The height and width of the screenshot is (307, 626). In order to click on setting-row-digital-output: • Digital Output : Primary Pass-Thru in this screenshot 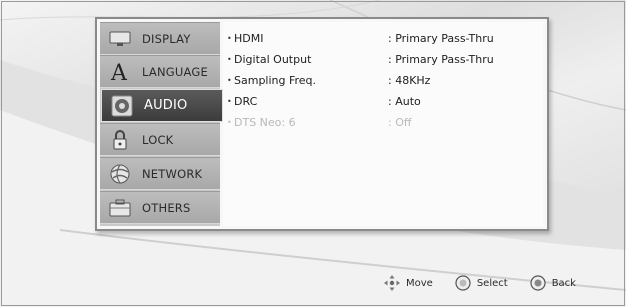, I will do `click(382, 59)`.